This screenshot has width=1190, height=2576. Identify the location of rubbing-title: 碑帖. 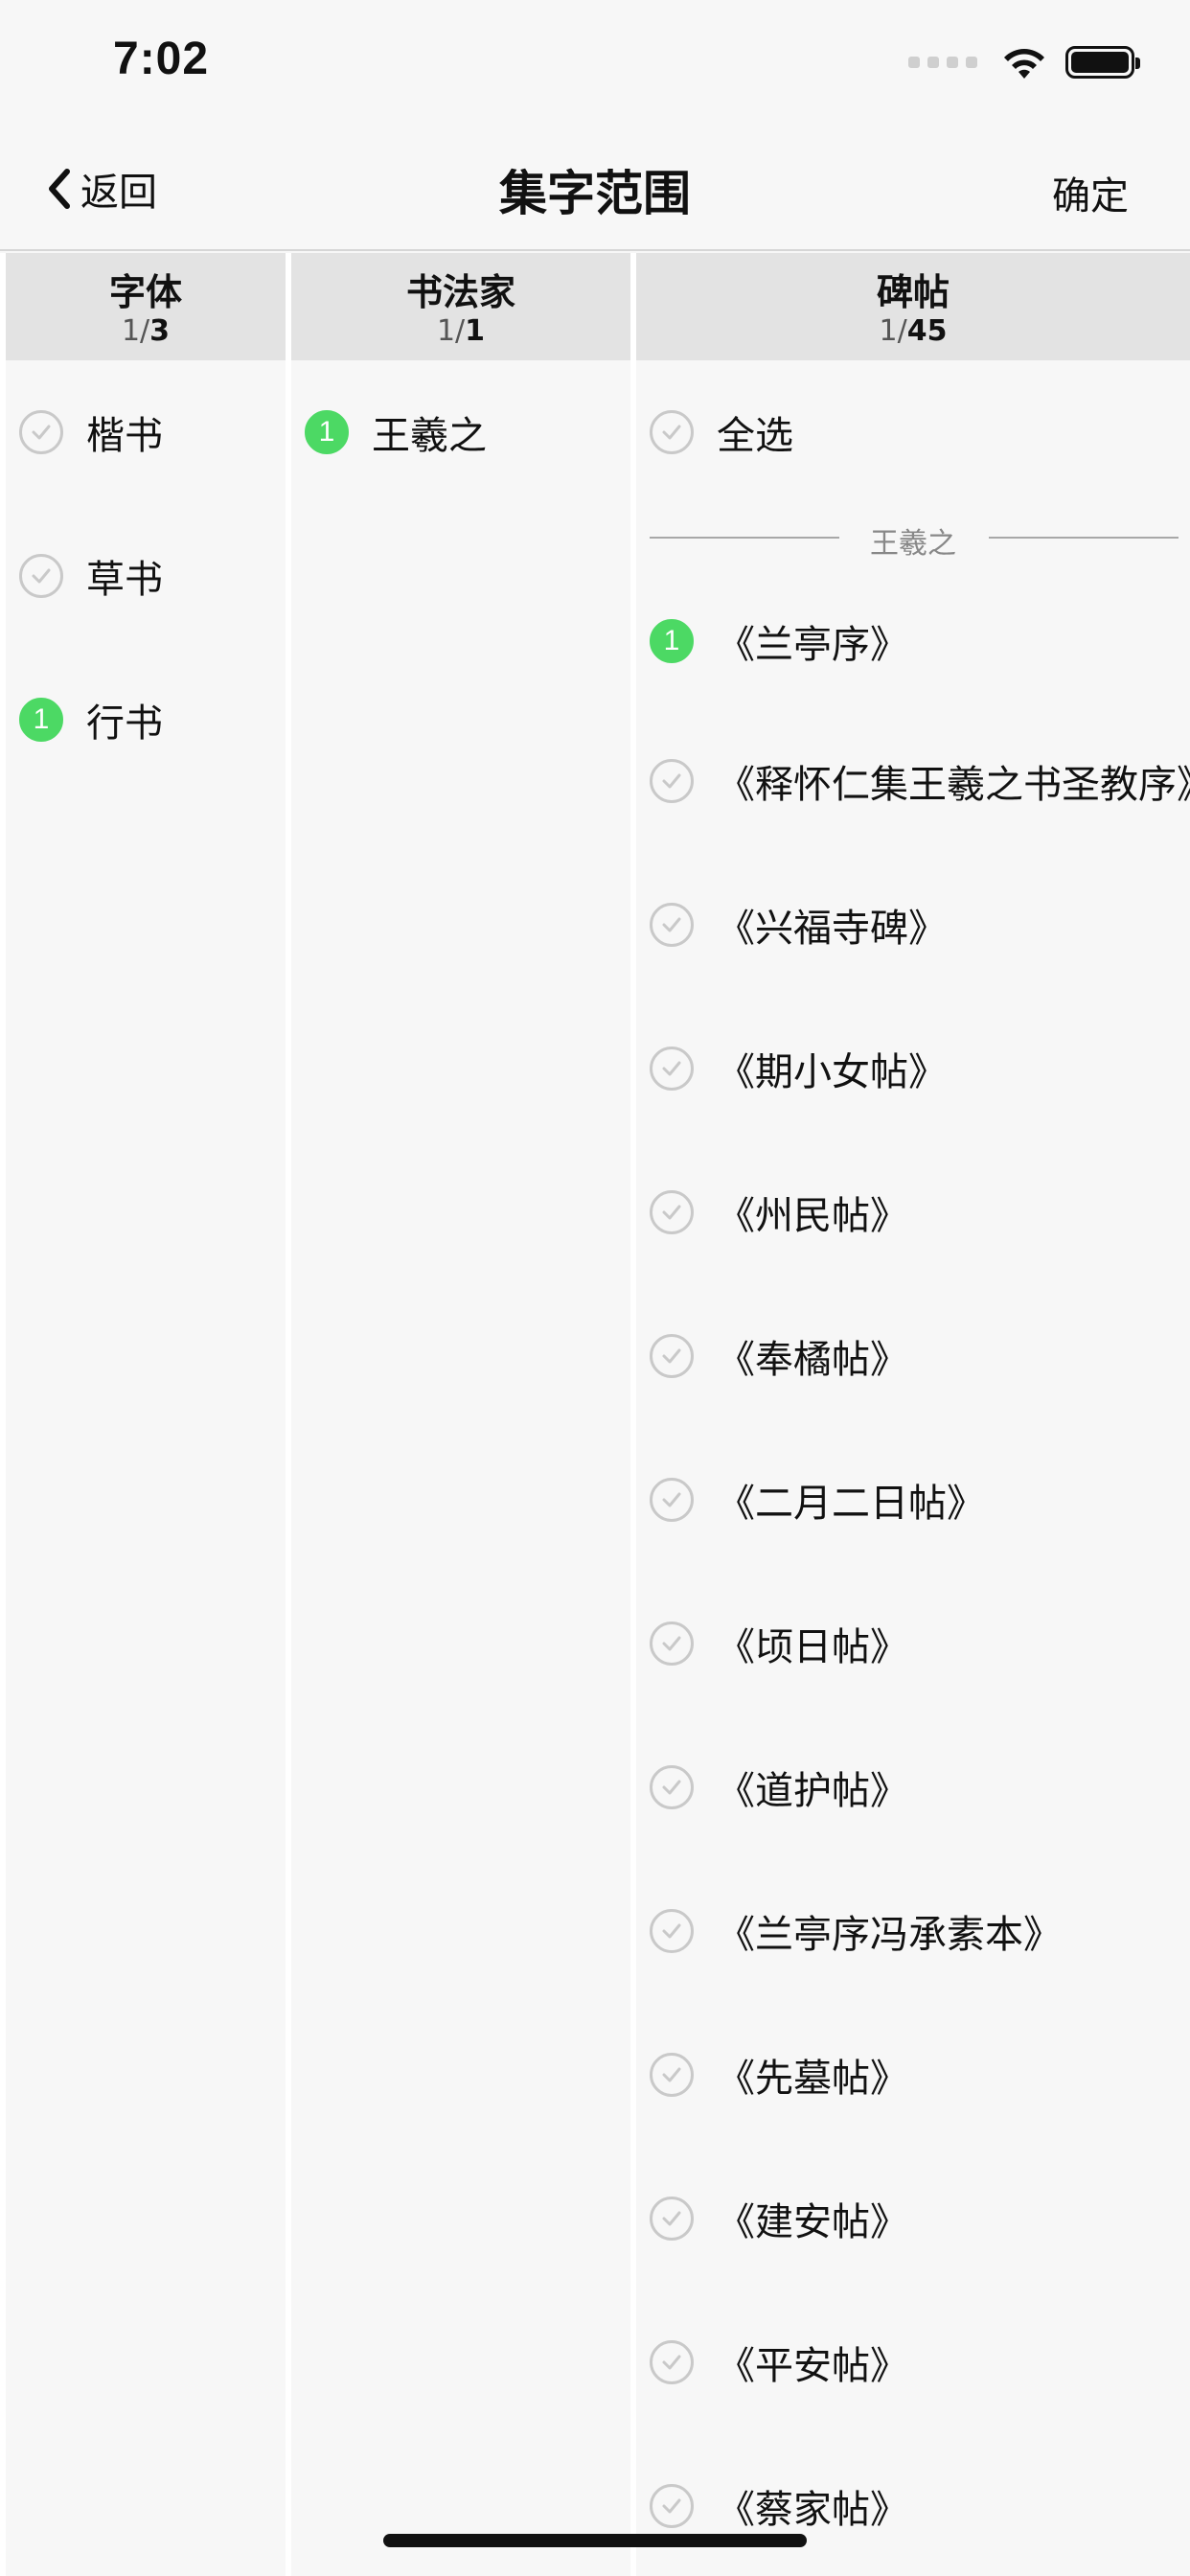
(913, 292).